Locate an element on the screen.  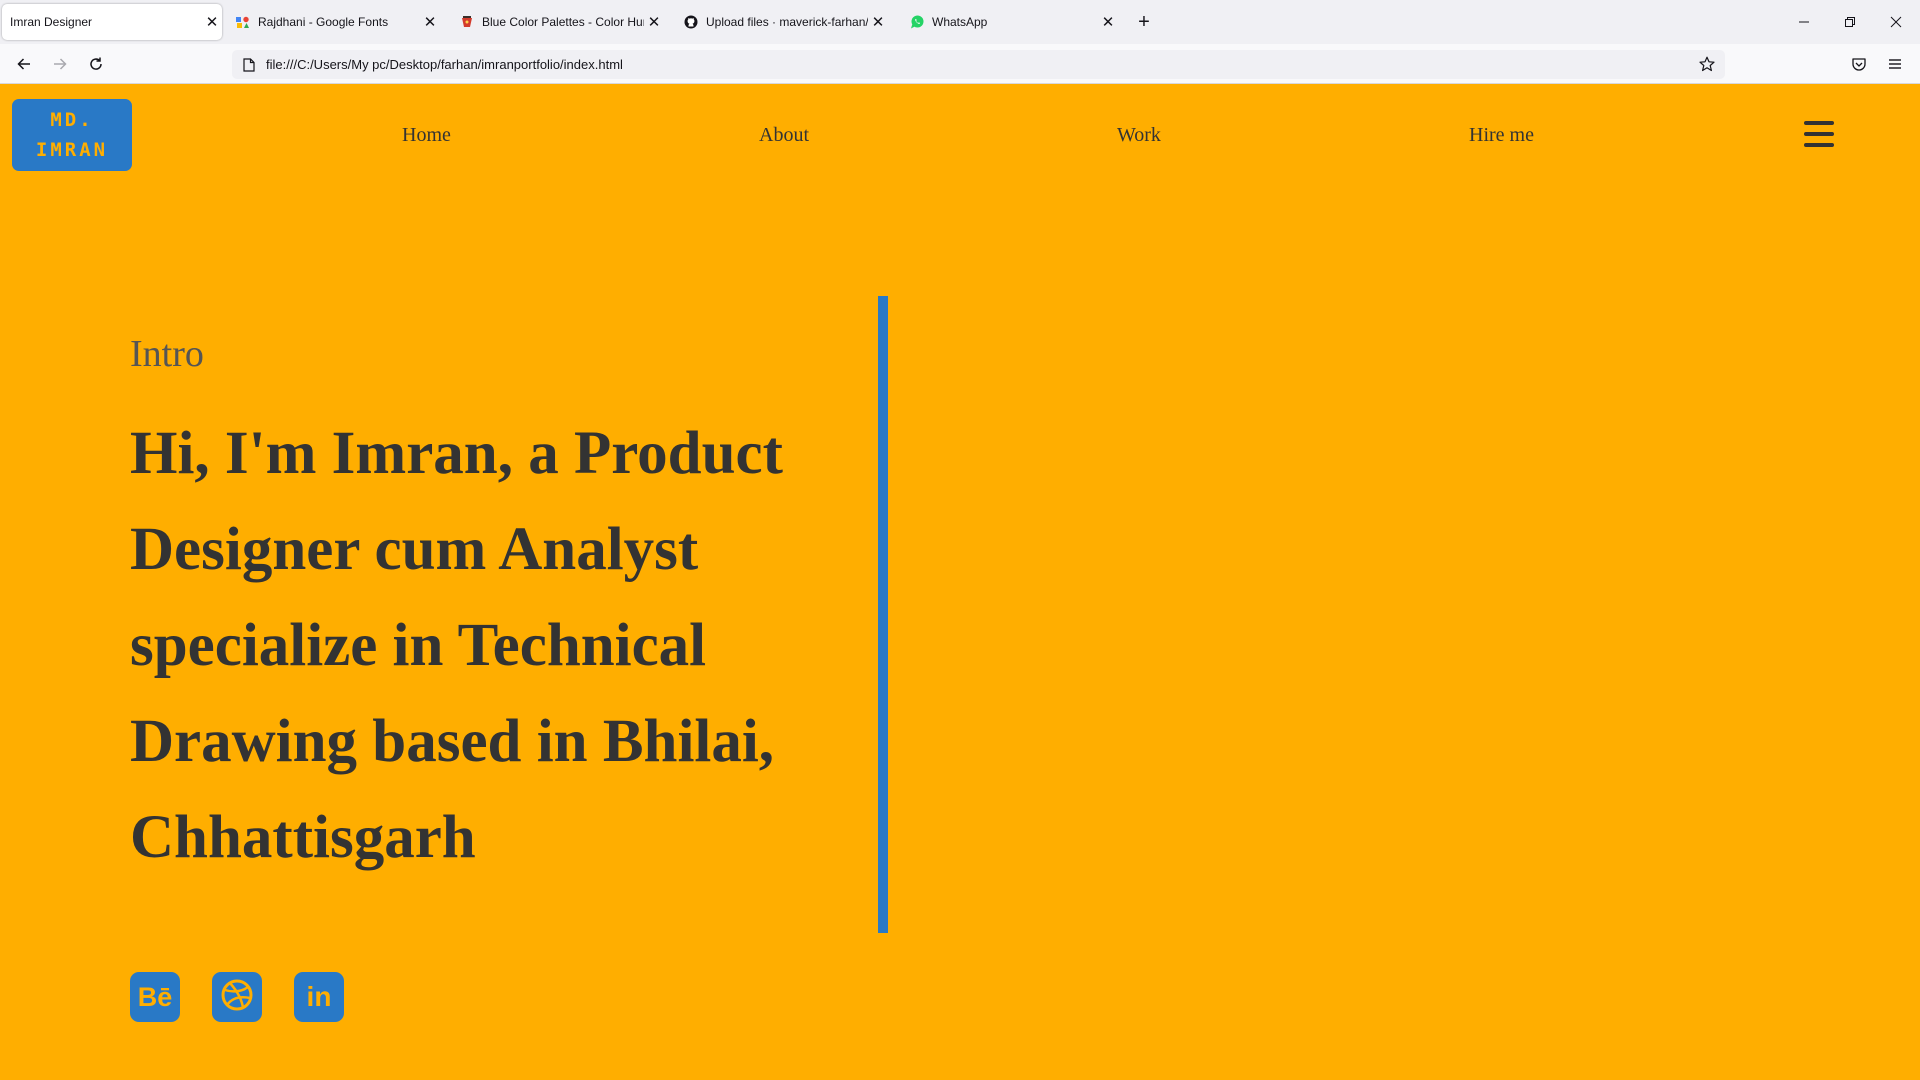
dribbble-link is located at coordinates (237, 997).